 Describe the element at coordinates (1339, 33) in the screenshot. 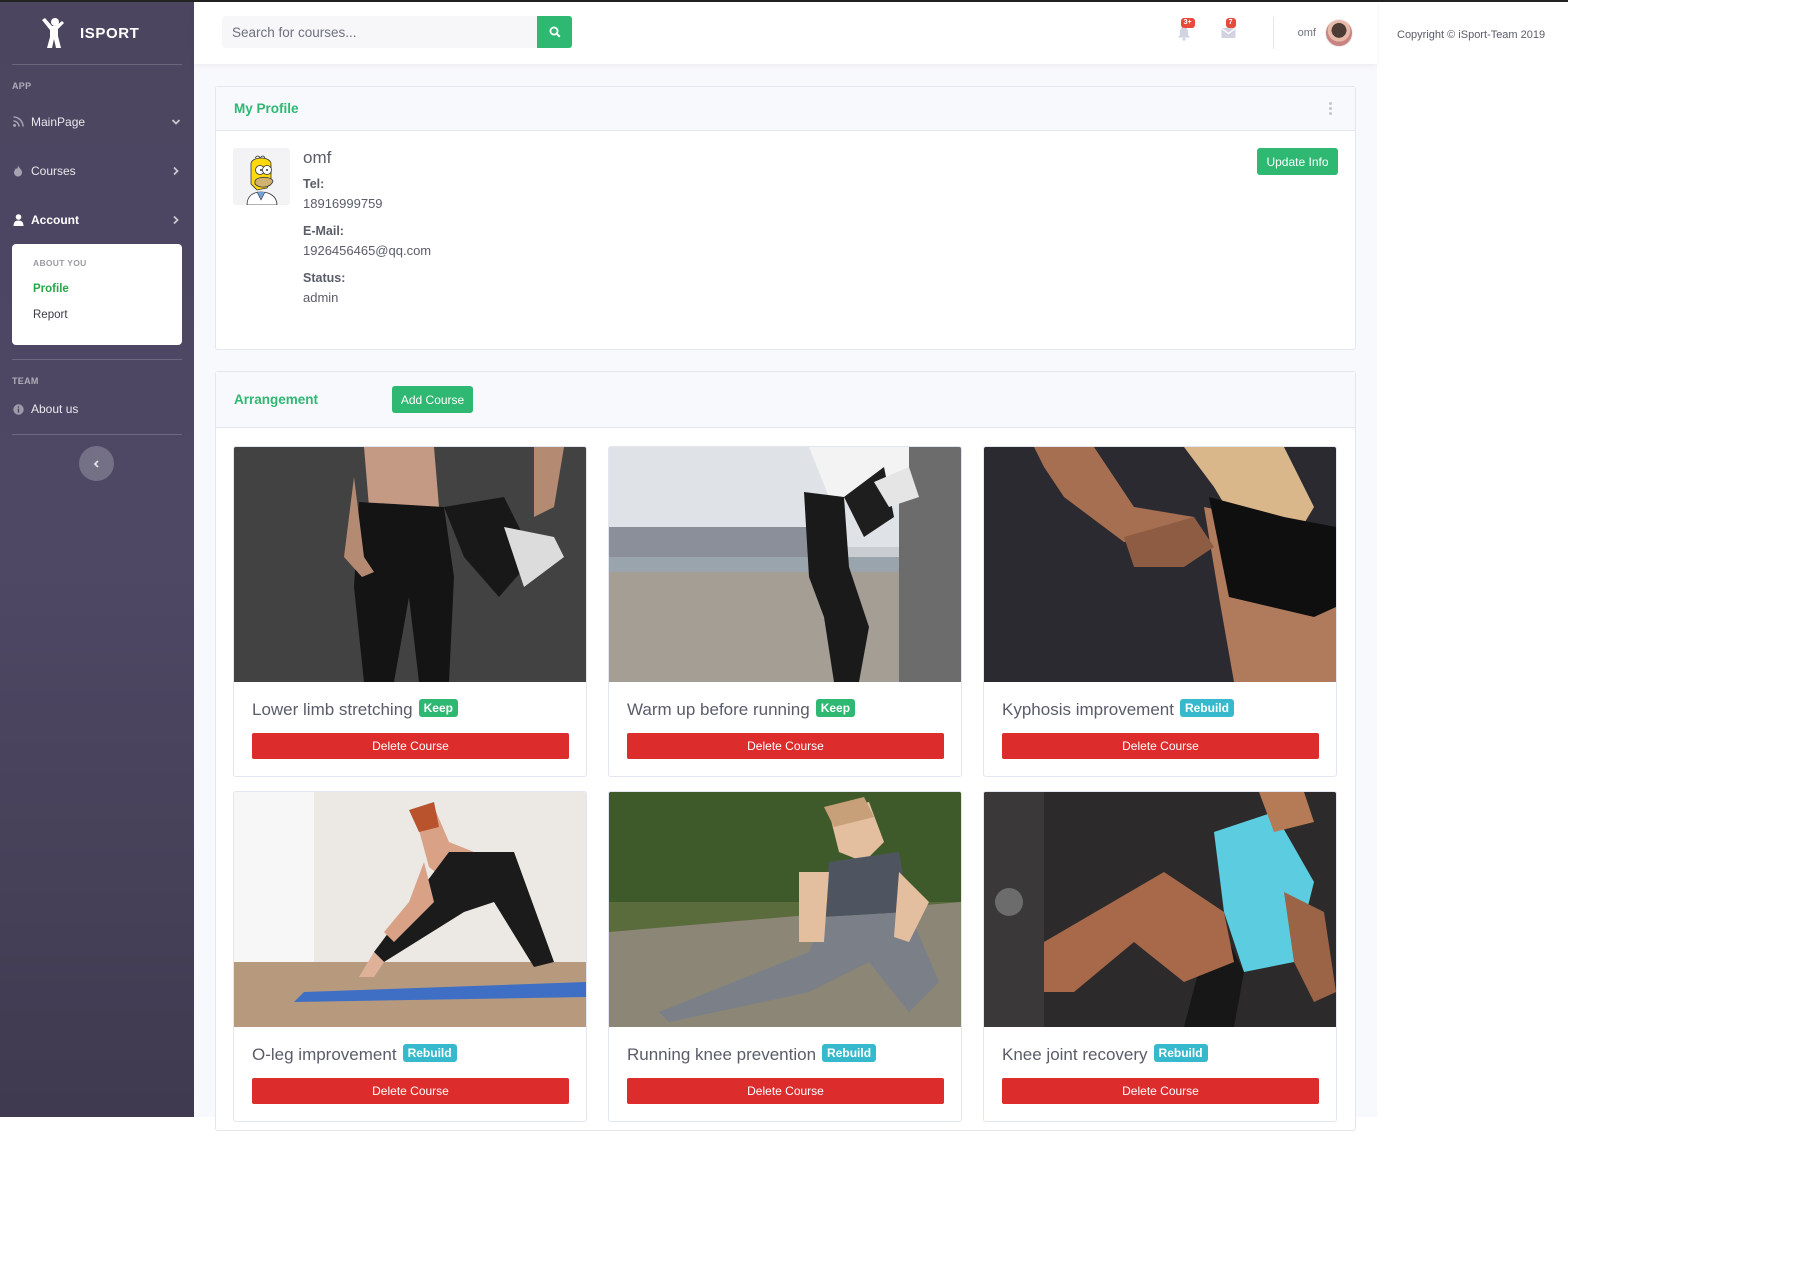

I see `avatar` at that location.